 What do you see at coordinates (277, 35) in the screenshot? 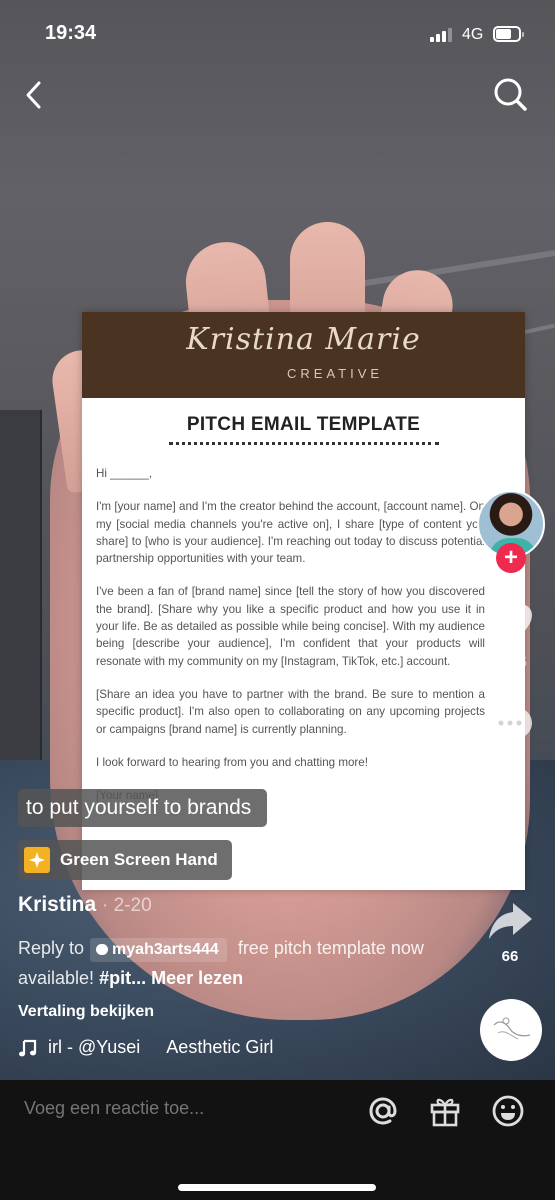
I see `status-bar: 19:34 4G` at bounding box center [277, 35].